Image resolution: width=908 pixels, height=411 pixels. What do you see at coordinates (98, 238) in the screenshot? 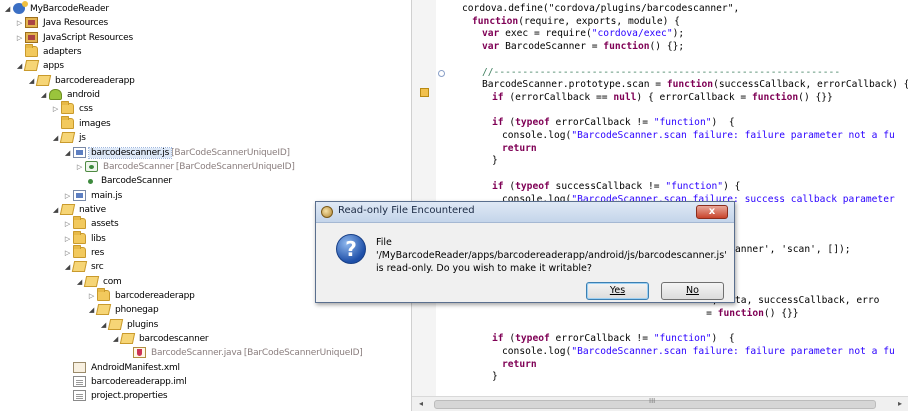
I see `tree-item-label: libs` at bounding box center [98, 238].